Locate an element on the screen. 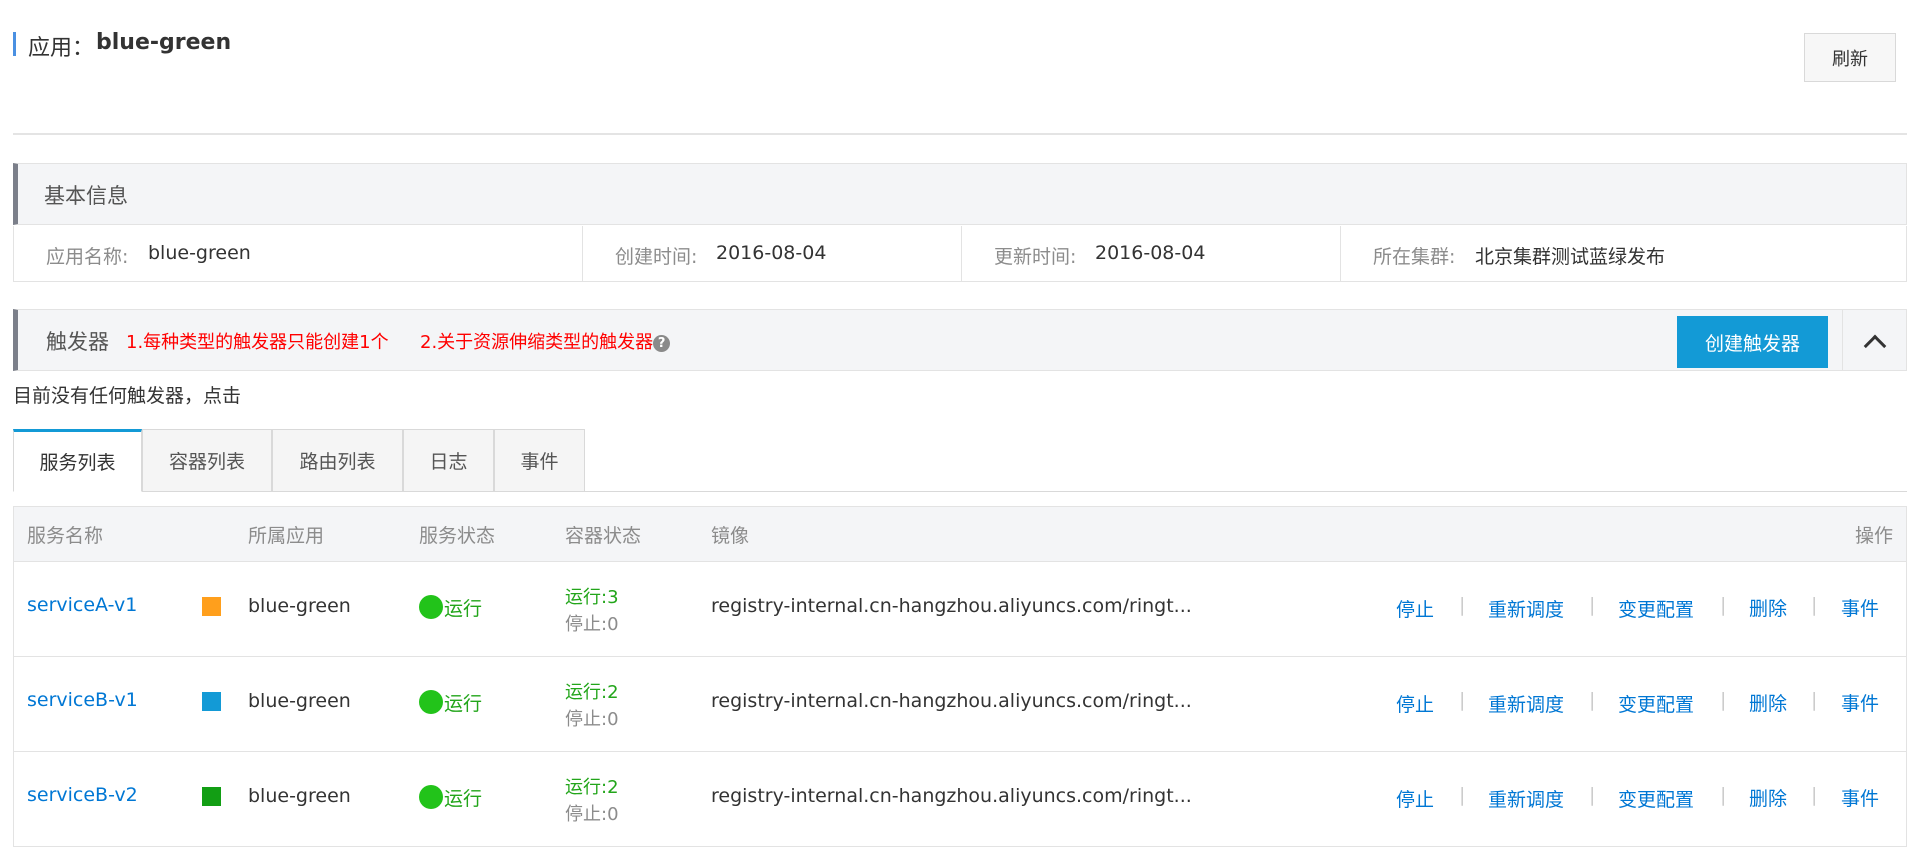  column-header-container-status: 容器状态 is located at coordinates (603, 536).